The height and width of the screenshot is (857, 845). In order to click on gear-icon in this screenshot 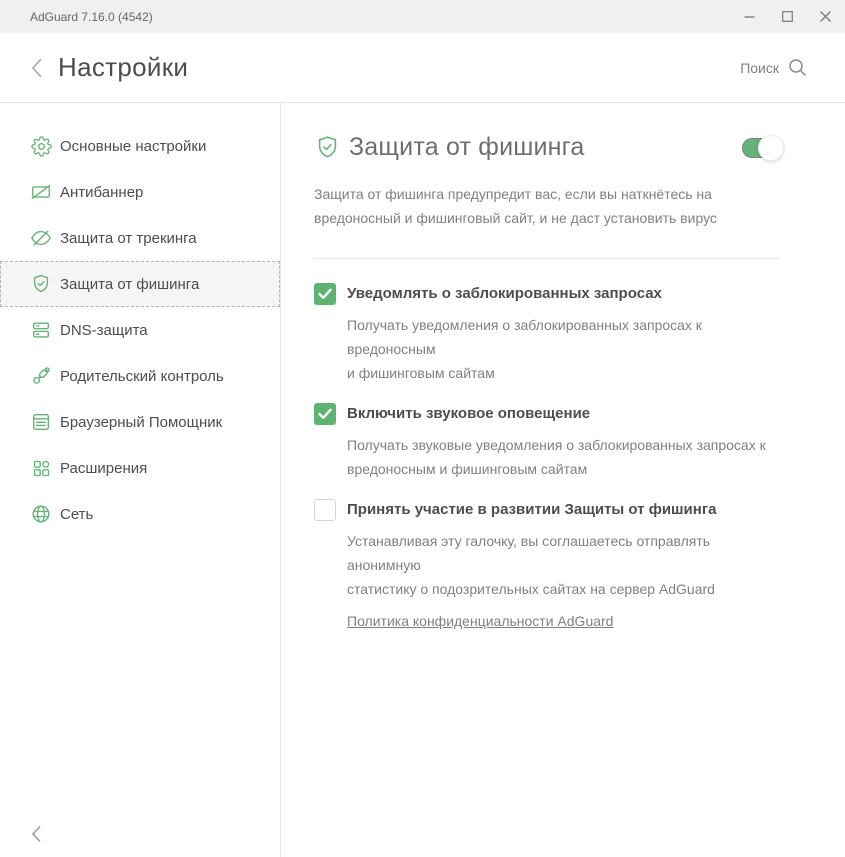, I will do `click(41, 146)`.